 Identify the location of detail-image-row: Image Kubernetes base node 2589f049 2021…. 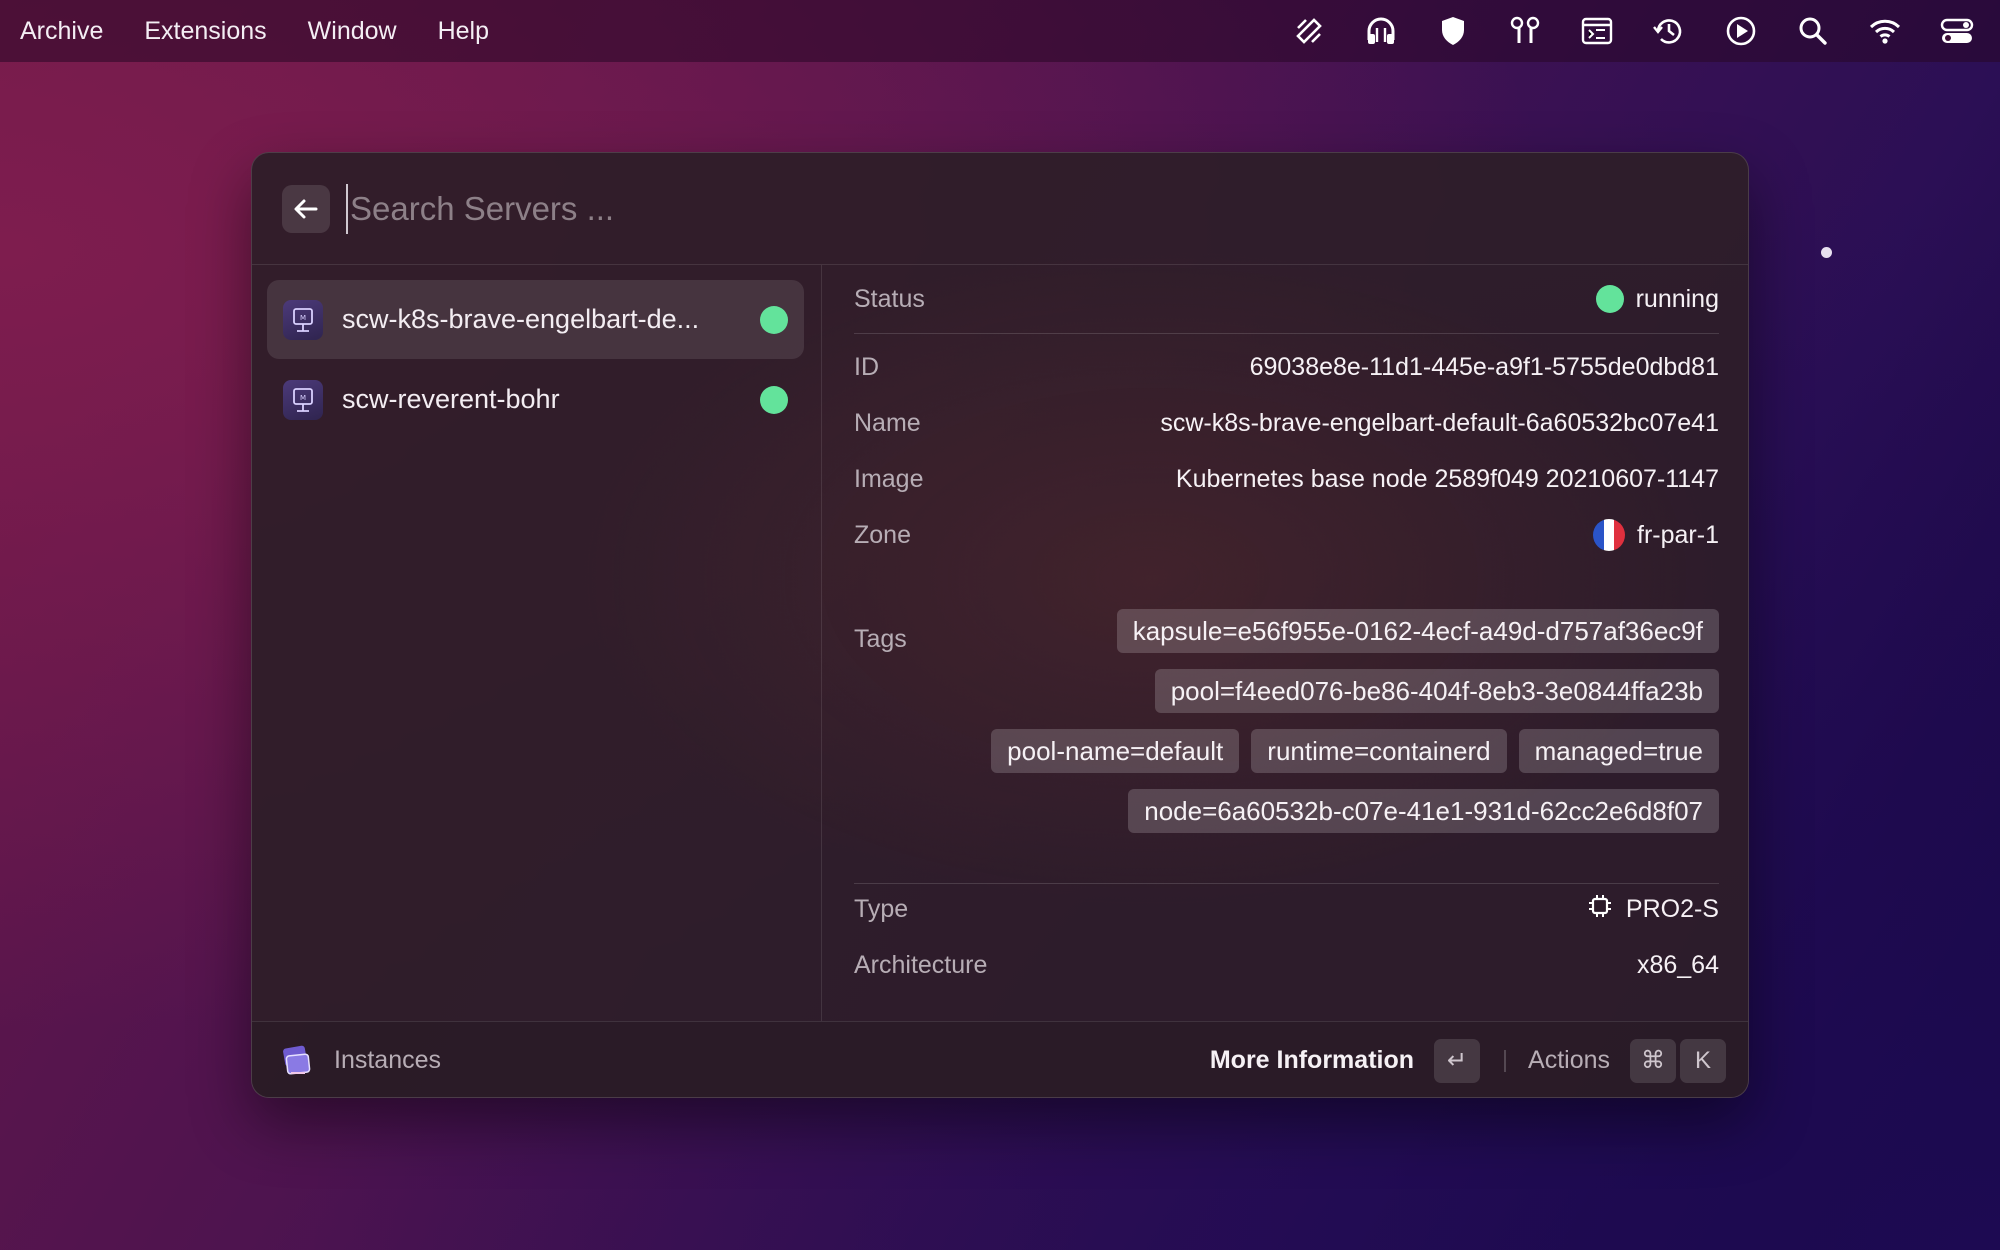
(1286, 479).